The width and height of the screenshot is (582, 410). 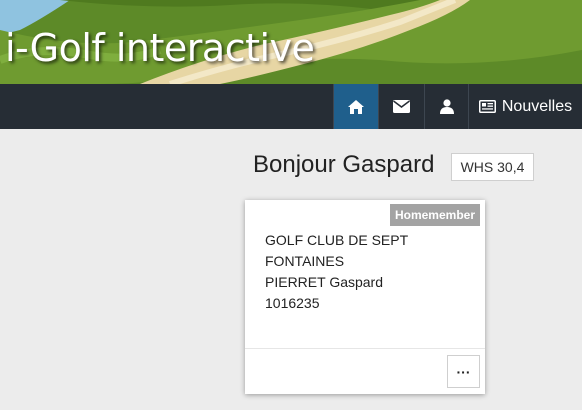 What do you see at coordinates (344, 164) in the screenshot?
I see `greeting-heading: Bonjour Gaspard` at bounding box center [344, 164].